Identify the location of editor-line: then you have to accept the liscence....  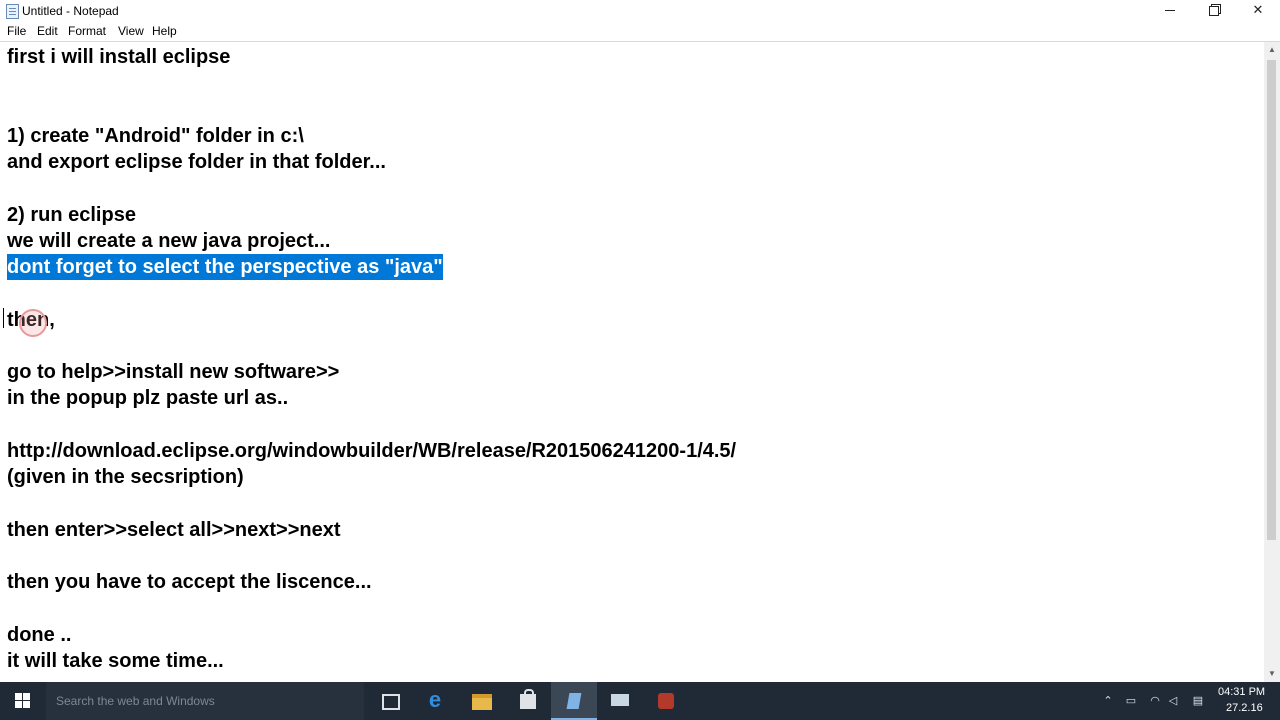
(189, 582).